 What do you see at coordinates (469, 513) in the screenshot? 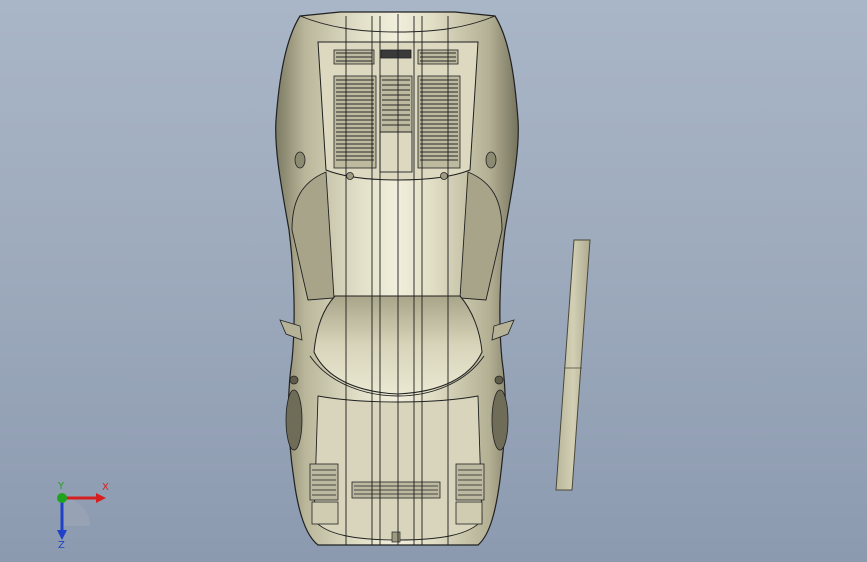
I see `front-lamp-right` at bounding box center [469, 513].